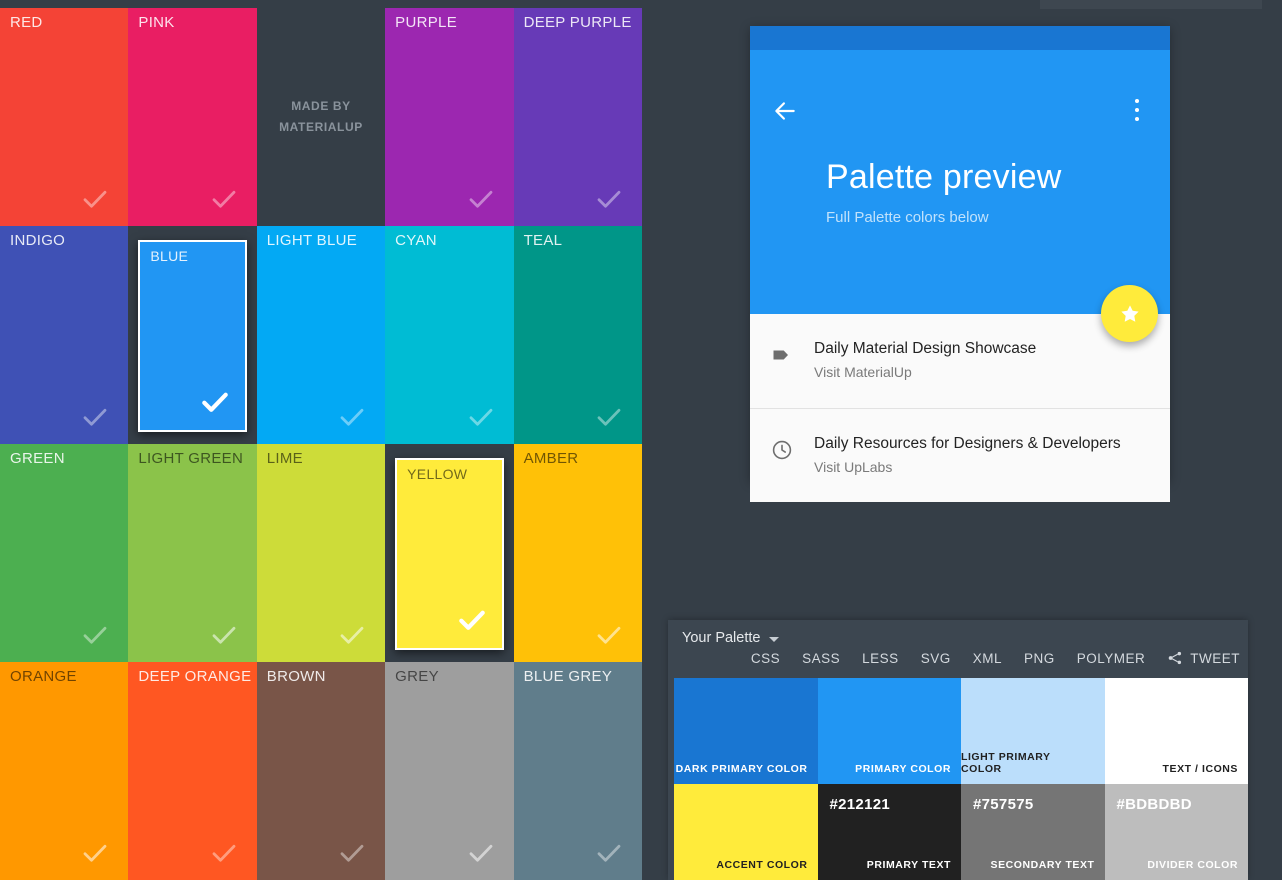  Describe the element at coordinates (1192, 865) in the screenshot. I see `palette-cell-label: DIVIDER COLOR` at that location.